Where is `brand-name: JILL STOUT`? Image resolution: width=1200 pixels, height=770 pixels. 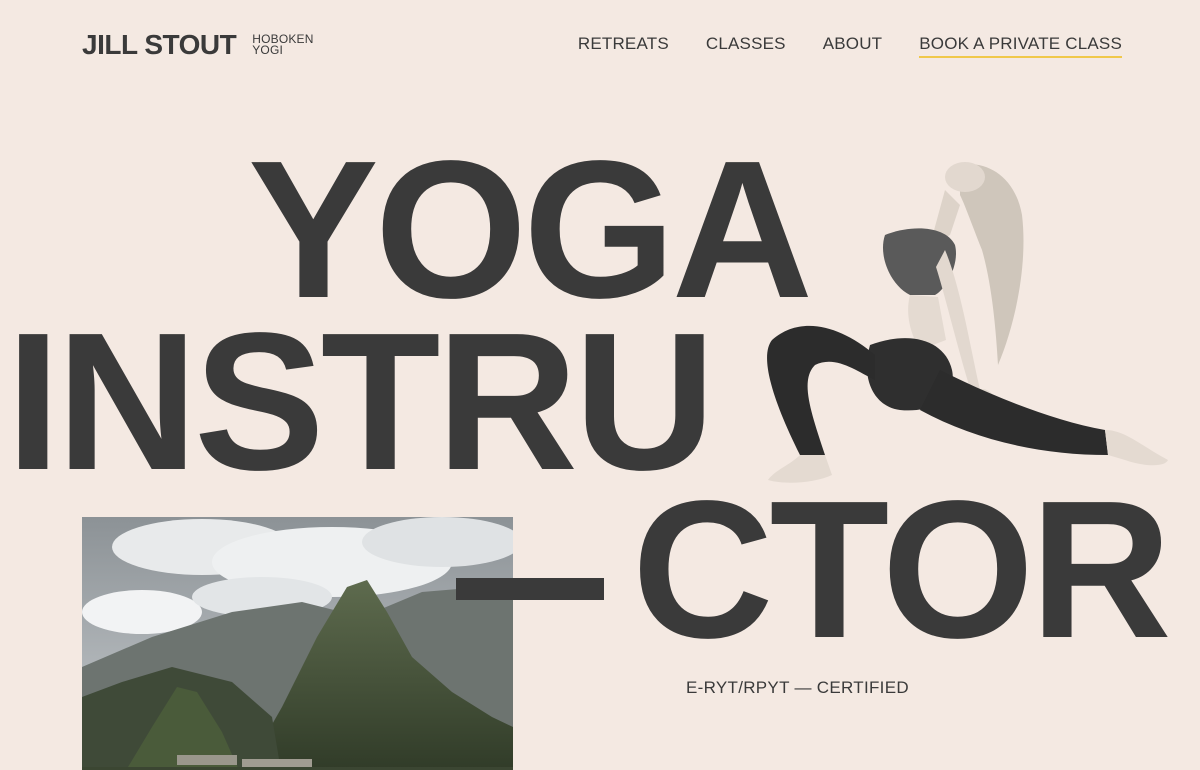 brand-name: JILL STOUT is located at coordinates (159, 44).